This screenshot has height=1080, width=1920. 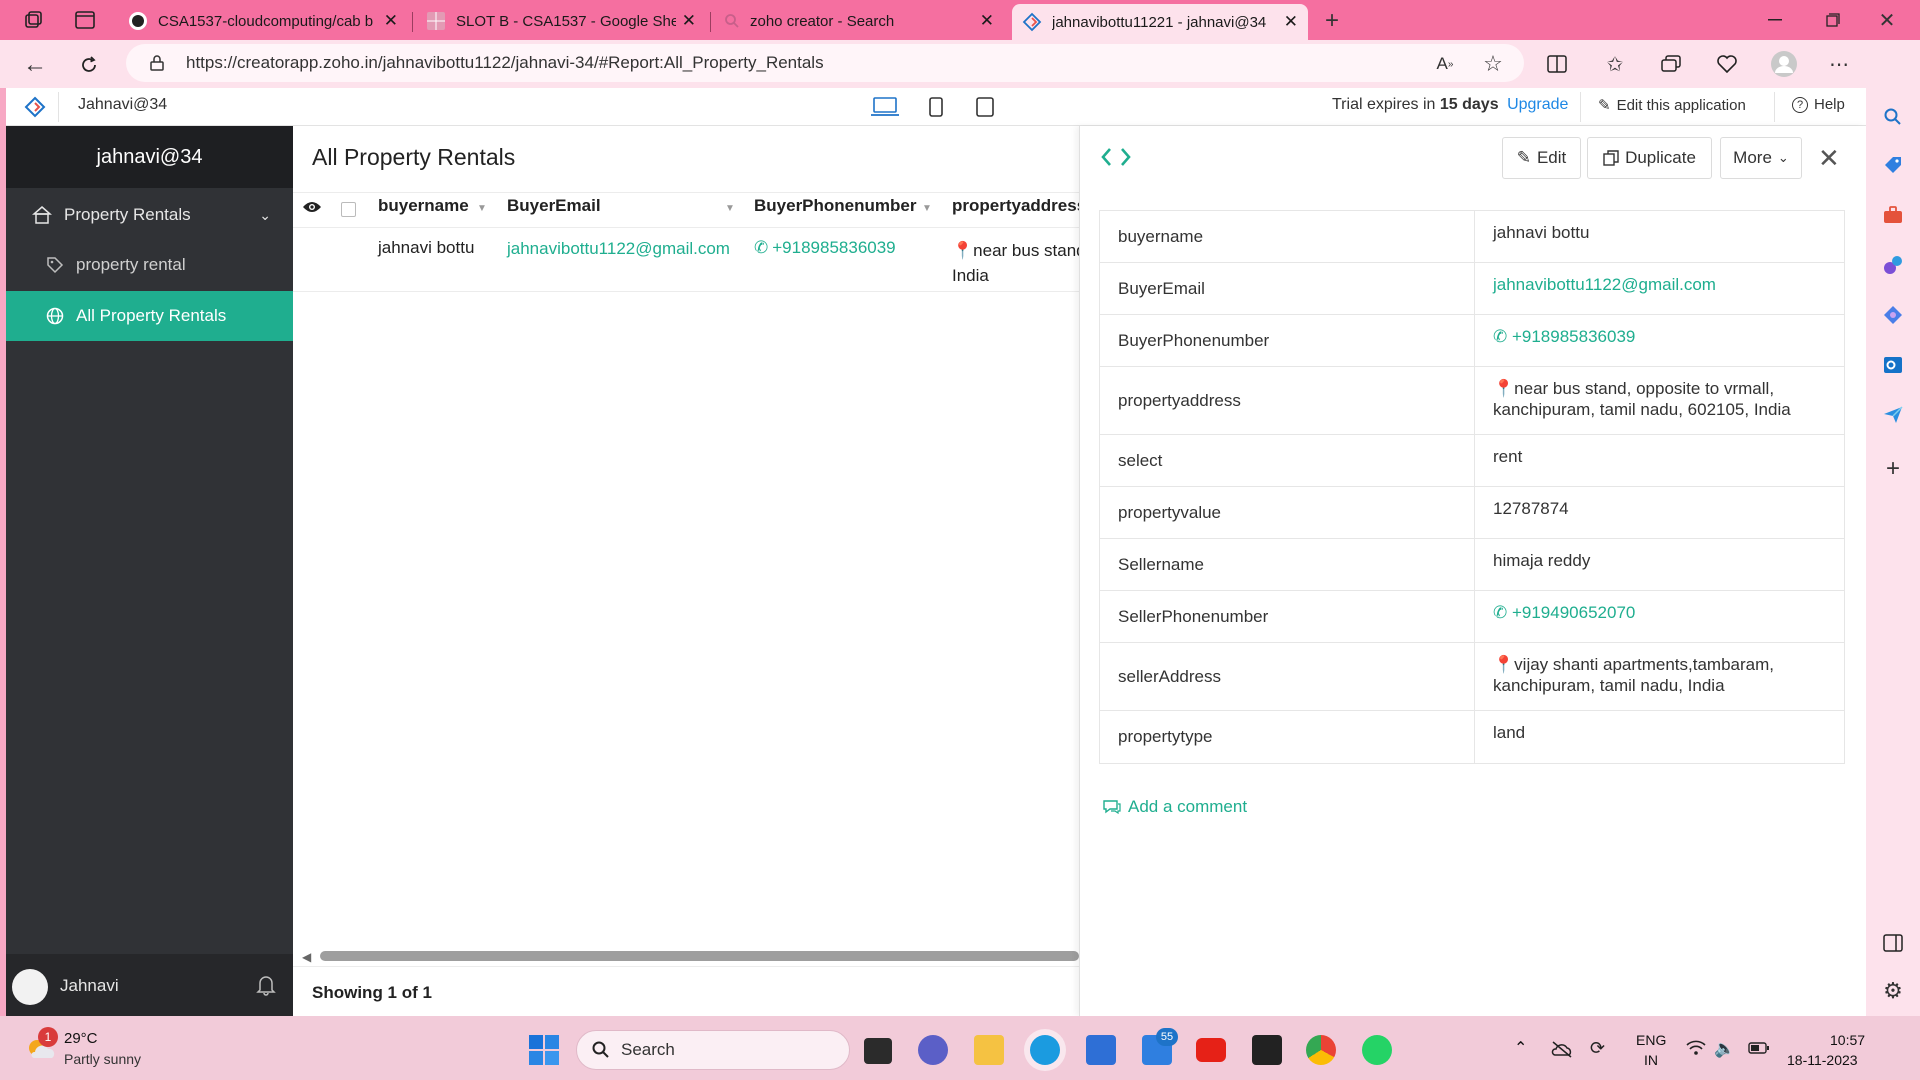 I want to click on vscode-icon, so click(x=1267, y=1050).